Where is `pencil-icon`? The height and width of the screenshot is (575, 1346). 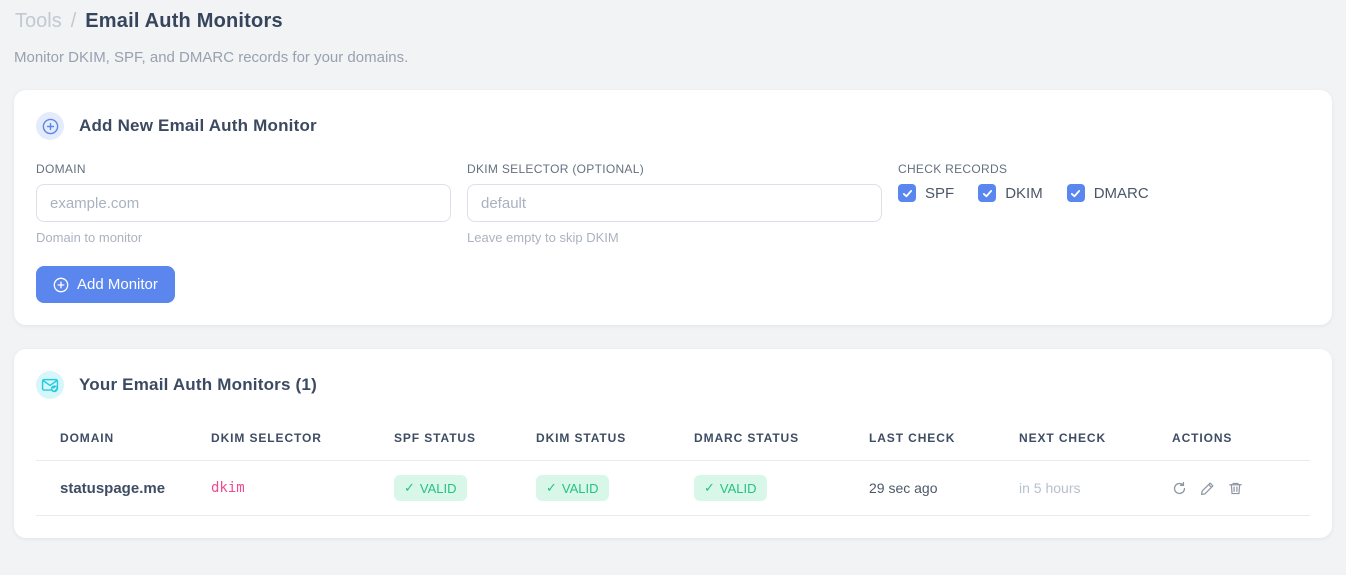 pencil-icon is located at coordinates (1207, 488).